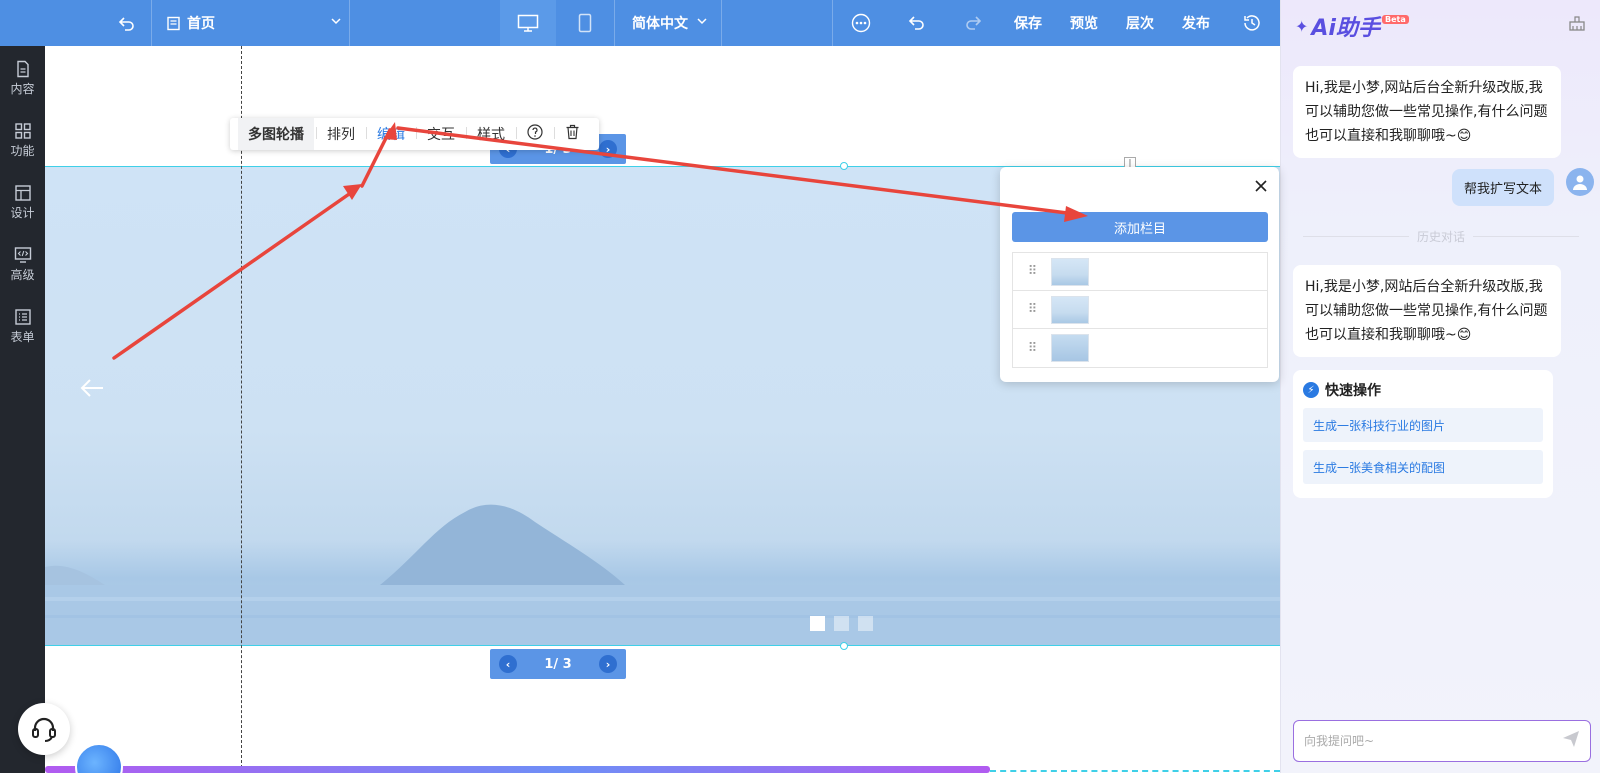  Describe the element at coordinates (844, 646) in the screenshot. I see `resize-handle-bottom` at that location.